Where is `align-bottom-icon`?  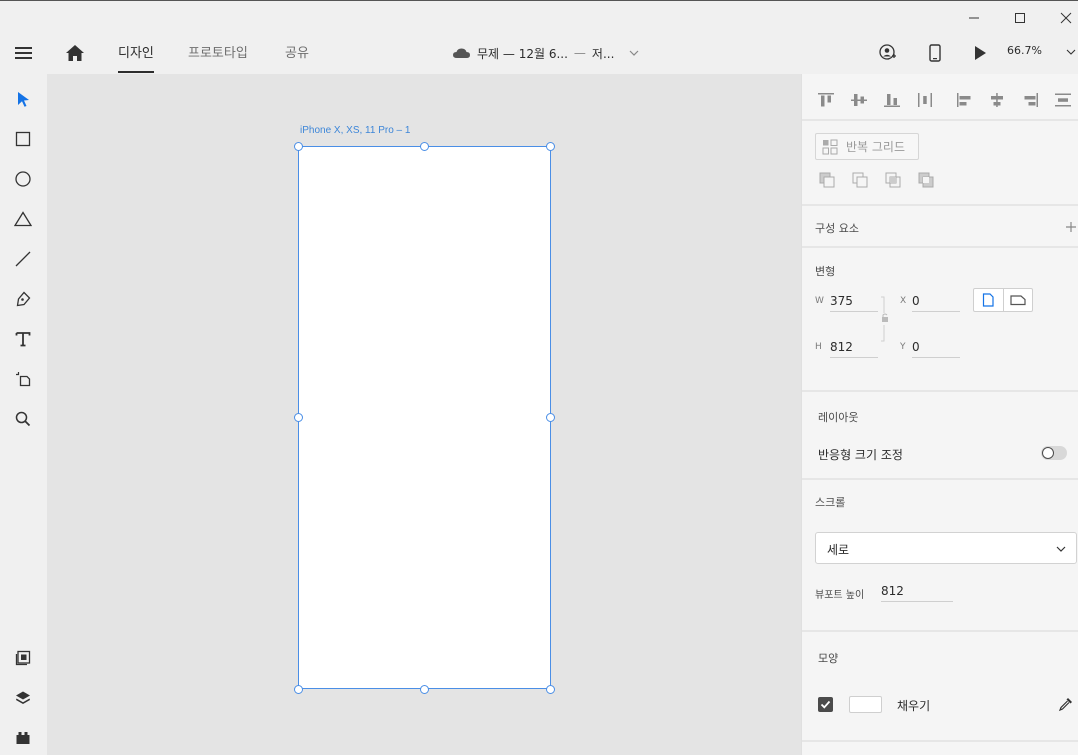
align-bottom-icon is located at coordinates (892, 100).